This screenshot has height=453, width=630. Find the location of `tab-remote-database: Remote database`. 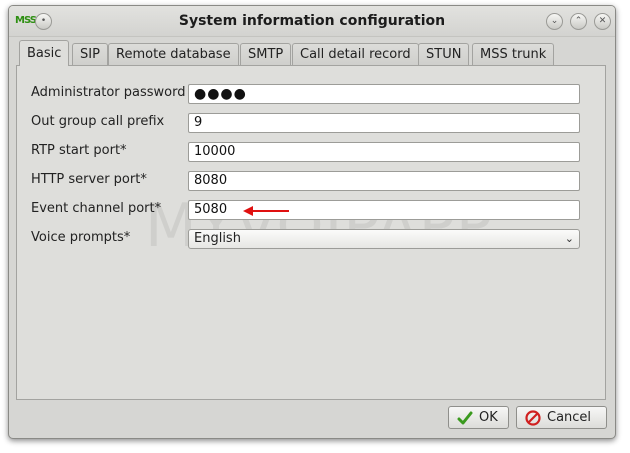

tab-remote-database: Remote database is located at coordinates (173, 54).